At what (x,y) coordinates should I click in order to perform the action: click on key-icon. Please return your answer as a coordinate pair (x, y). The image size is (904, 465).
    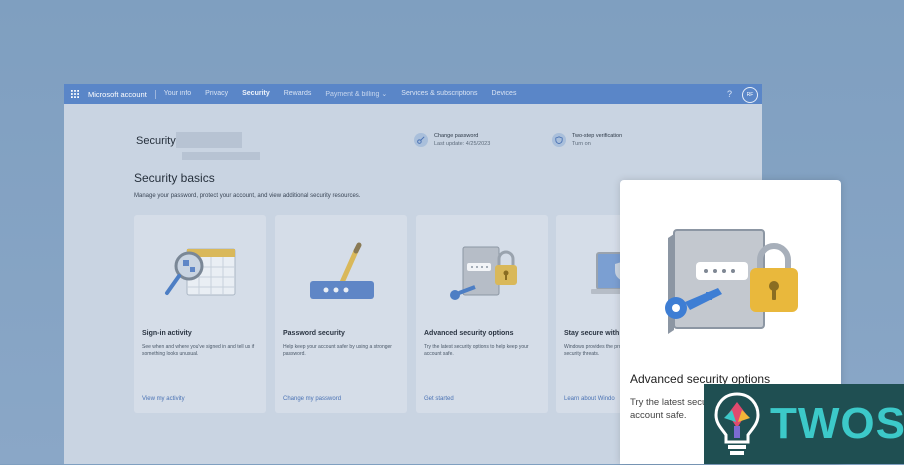
    Looking at the image, I should click on (421, 140).